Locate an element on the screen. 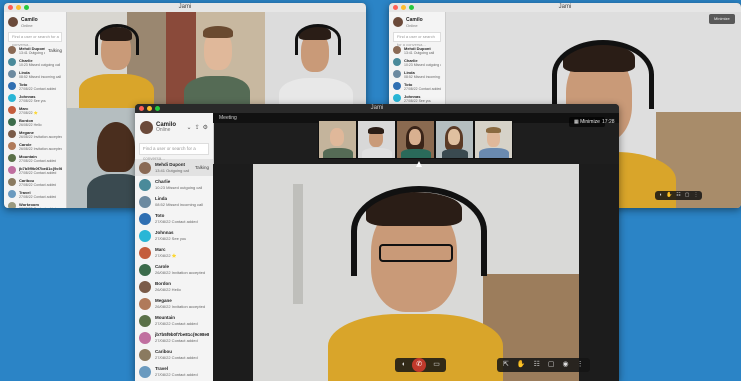  conversation-last-message: 08:52 Missed incoming call is located at coordinates (422, 76).